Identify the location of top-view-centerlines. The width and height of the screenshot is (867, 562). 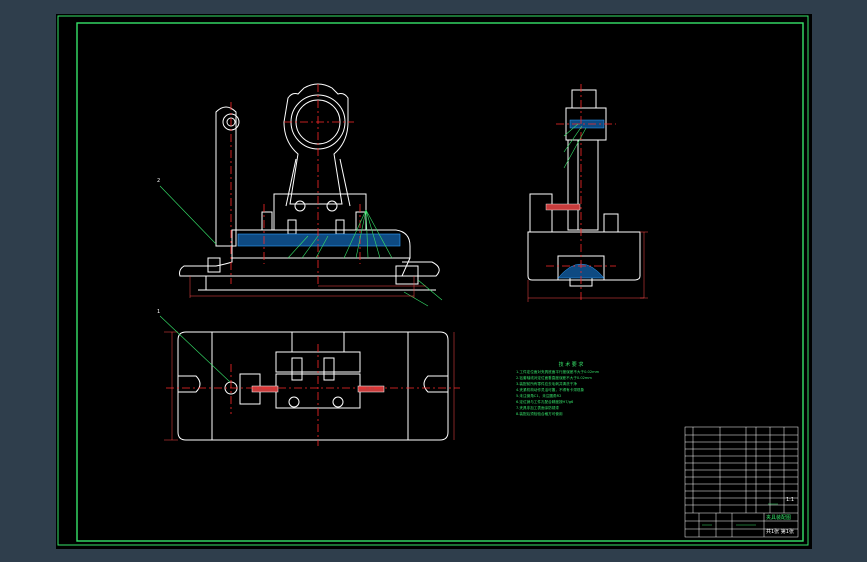
(313, 395).